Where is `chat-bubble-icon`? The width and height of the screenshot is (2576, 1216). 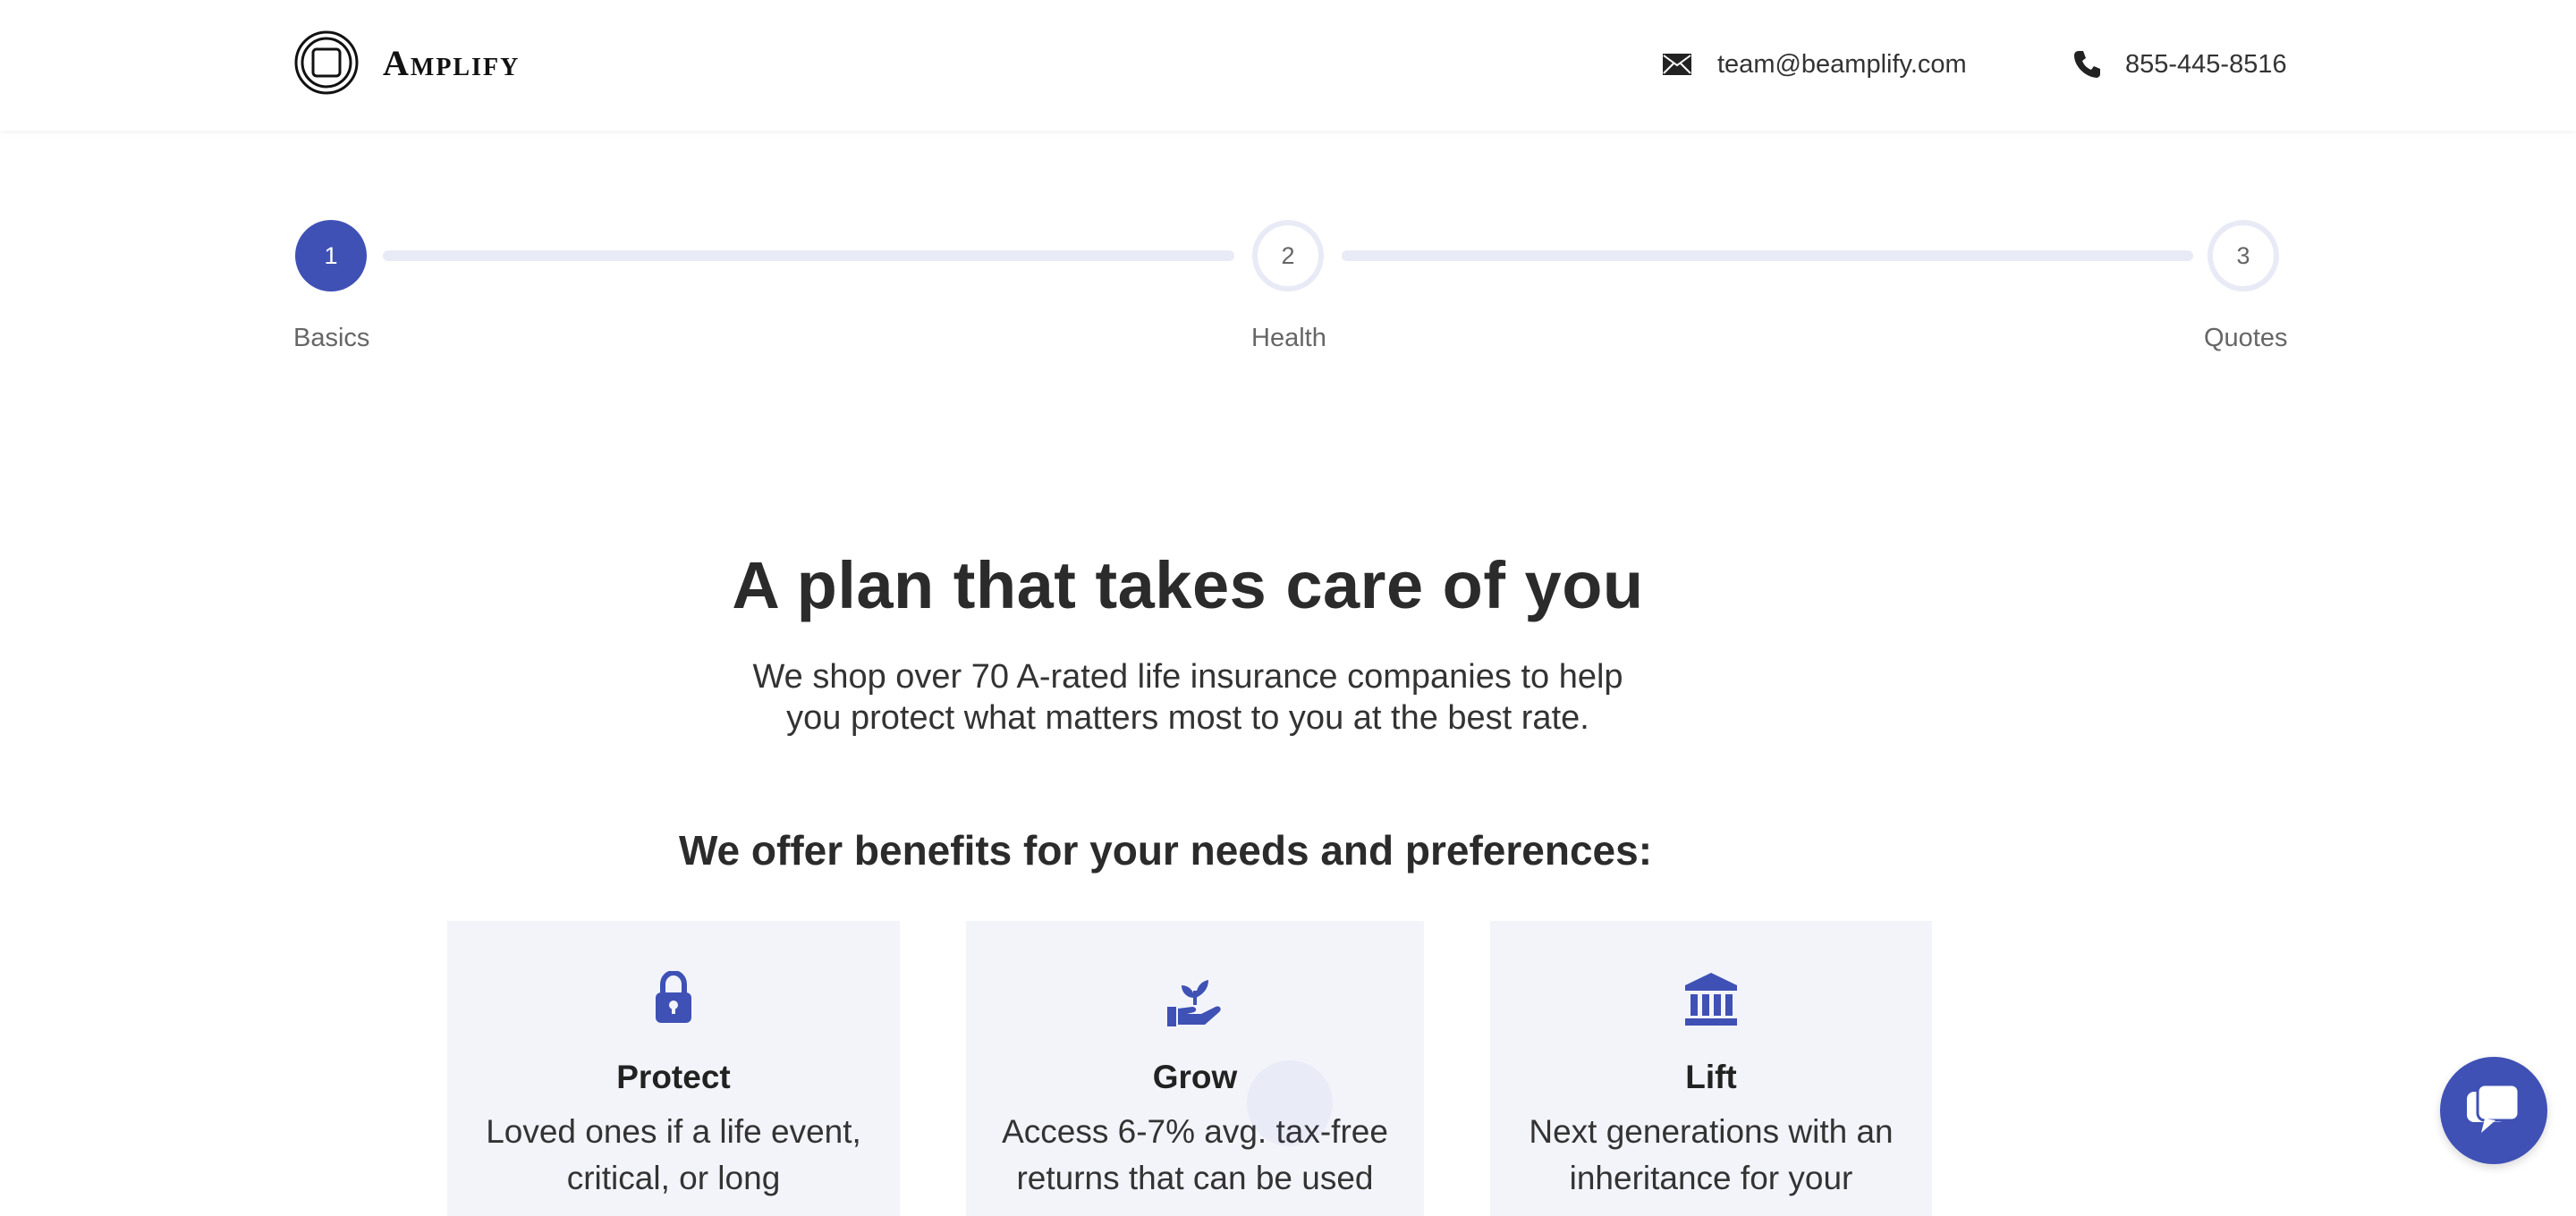 chat-bubble-icon is located at coordinates (2494, 1108).